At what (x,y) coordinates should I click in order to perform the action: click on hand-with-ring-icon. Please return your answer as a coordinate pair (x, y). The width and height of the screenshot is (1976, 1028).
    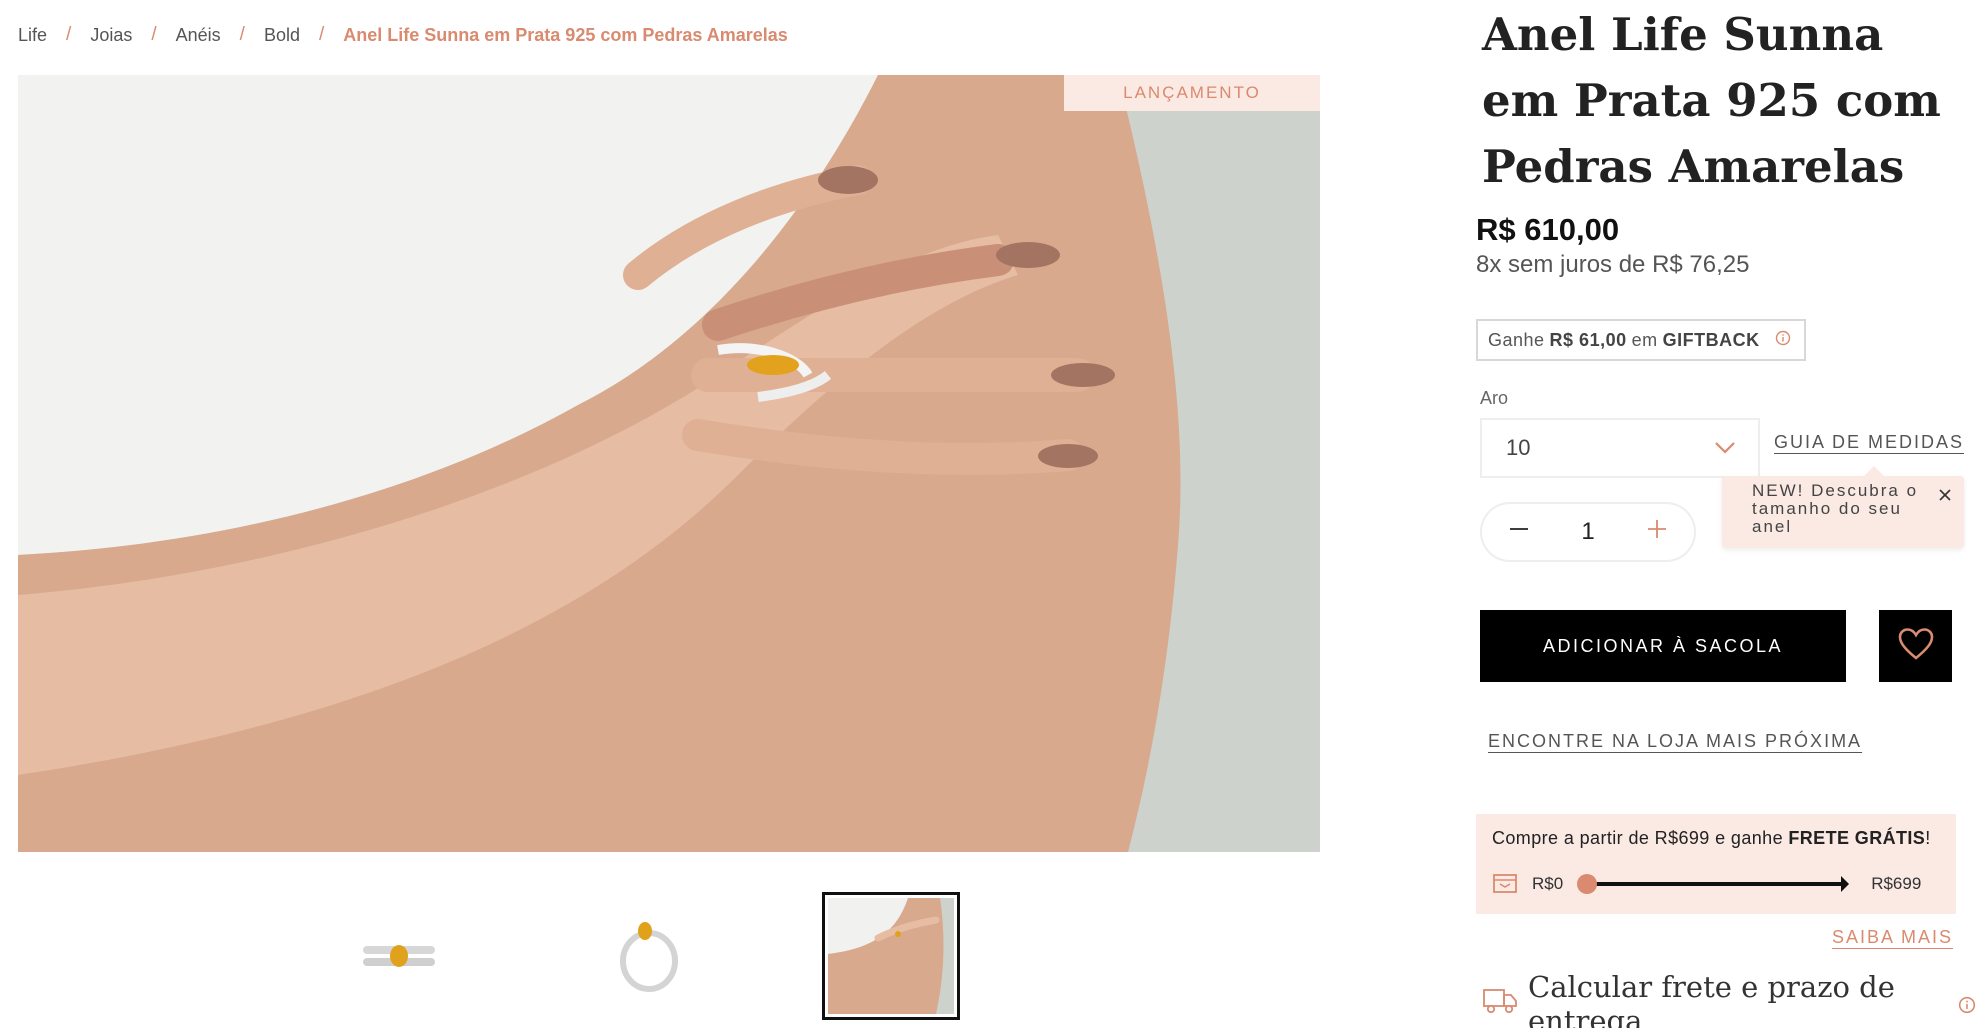
    Looking at the image, I should click on (891, 956).